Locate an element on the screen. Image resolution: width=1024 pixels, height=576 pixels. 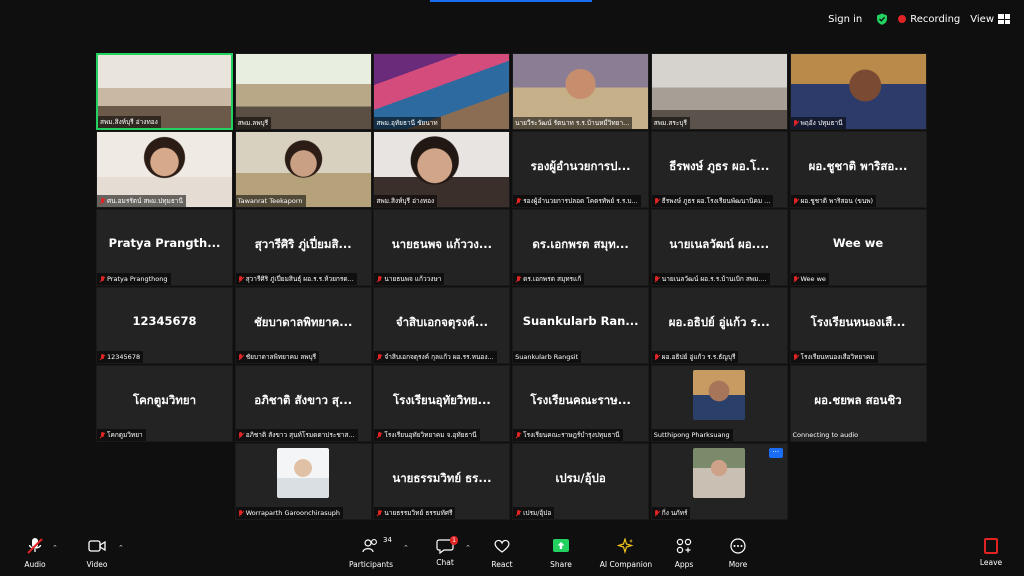
participant-tile: Worraparth Garoonchirasuph is located at coordinates (303, 481).